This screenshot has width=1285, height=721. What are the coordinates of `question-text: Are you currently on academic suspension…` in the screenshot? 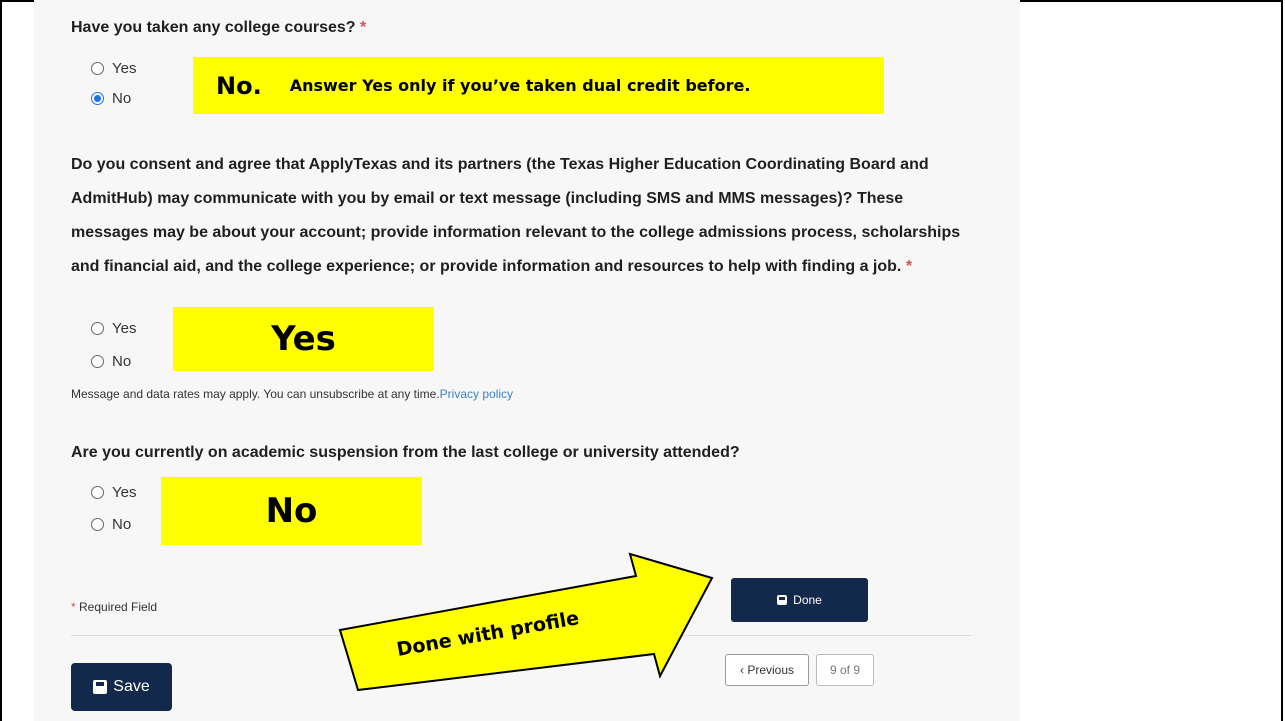 It's located at (405, 452).